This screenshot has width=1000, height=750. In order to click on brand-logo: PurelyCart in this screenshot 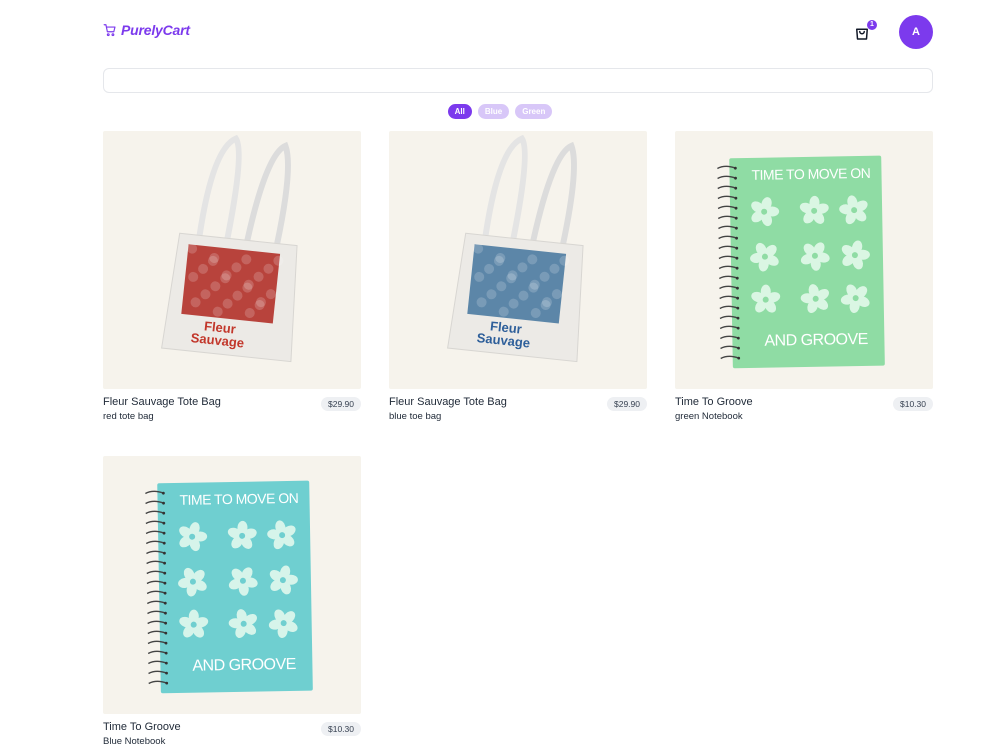, I will do `click(146, 30)`.